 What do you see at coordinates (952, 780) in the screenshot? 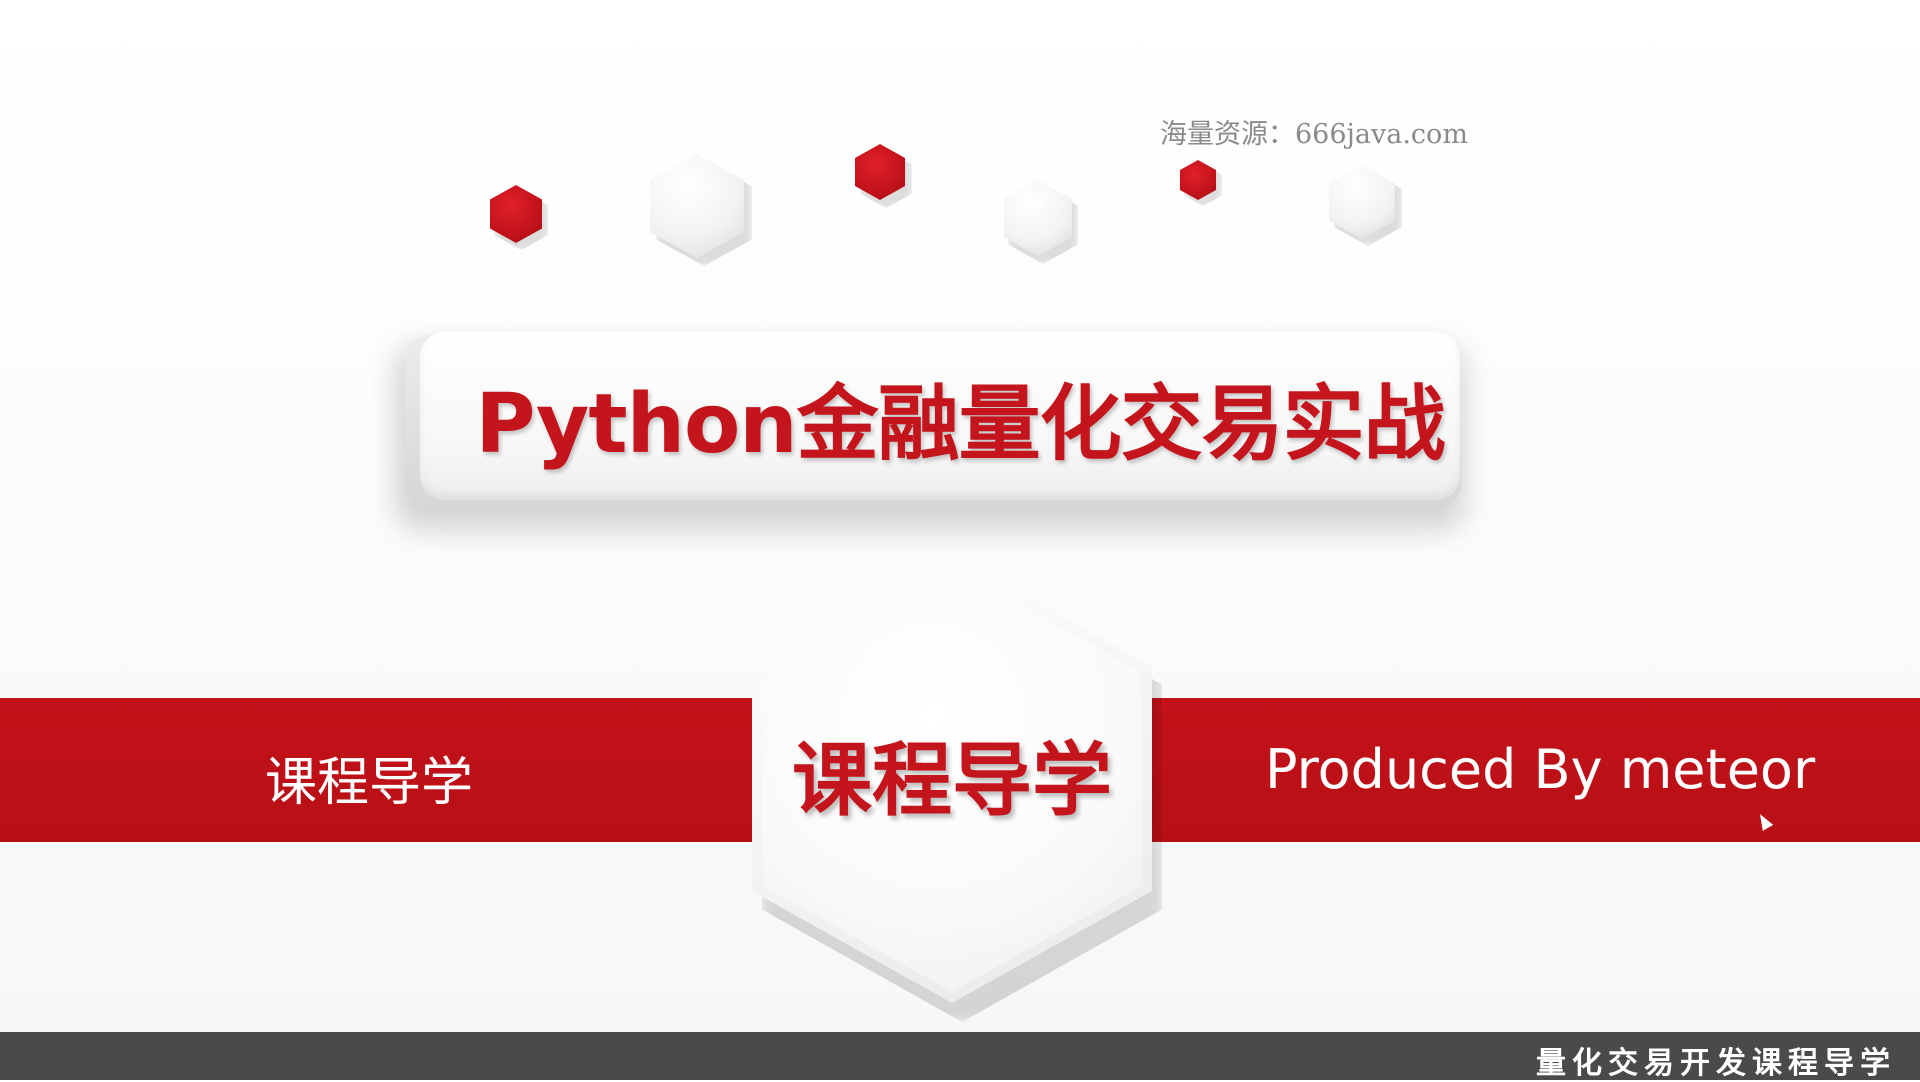
I see `hexagon-label: 课程导学` at bounding box center [952, 780].